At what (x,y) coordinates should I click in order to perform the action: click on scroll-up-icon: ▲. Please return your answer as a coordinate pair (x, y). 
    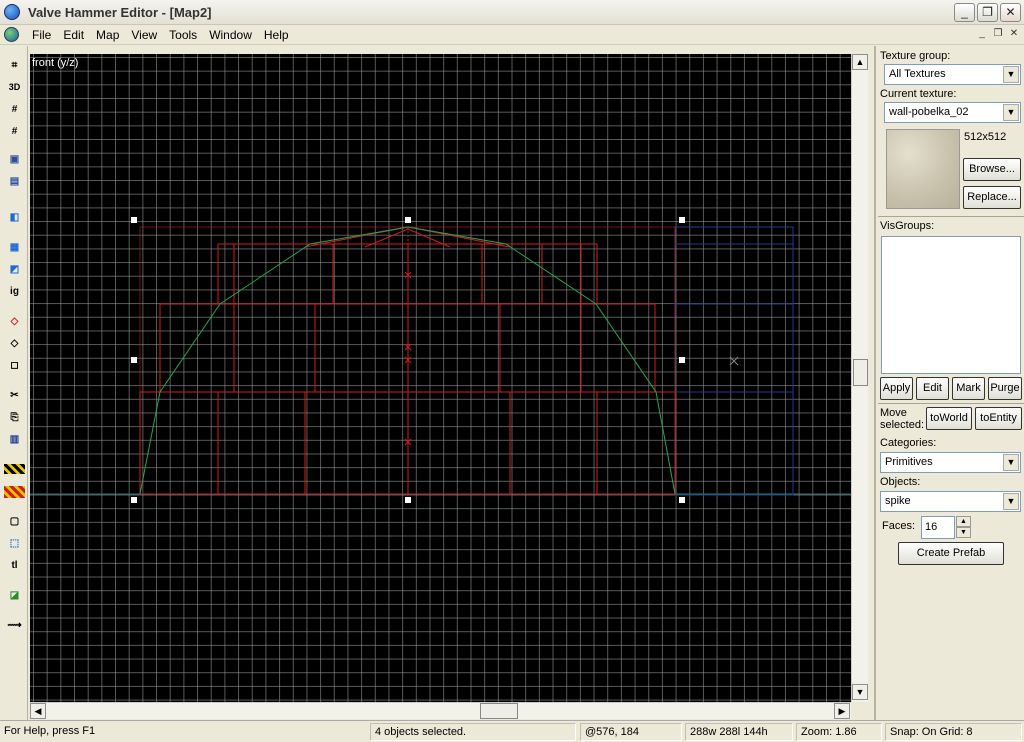
    Looking at the image, I should click on (860, 62).